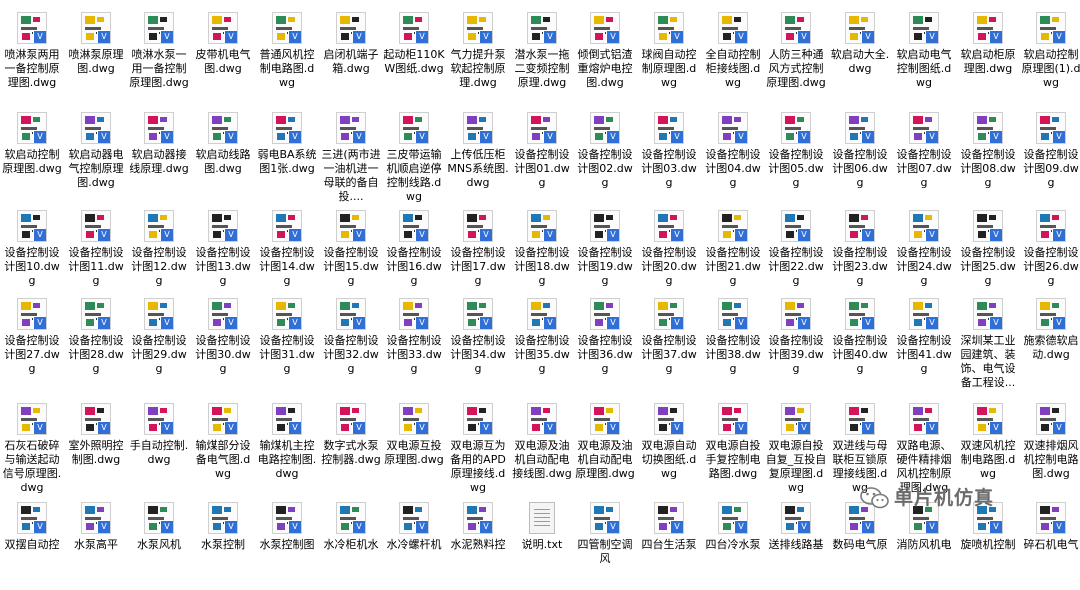 Image resolution: width=1080 pixels, height=590 pixels. What do you see at coordinates (478, 250) in the screenshot?
I see `file-item: Ⅴ 设备控制设计图17.dwg` at bounding box center [478, 250].